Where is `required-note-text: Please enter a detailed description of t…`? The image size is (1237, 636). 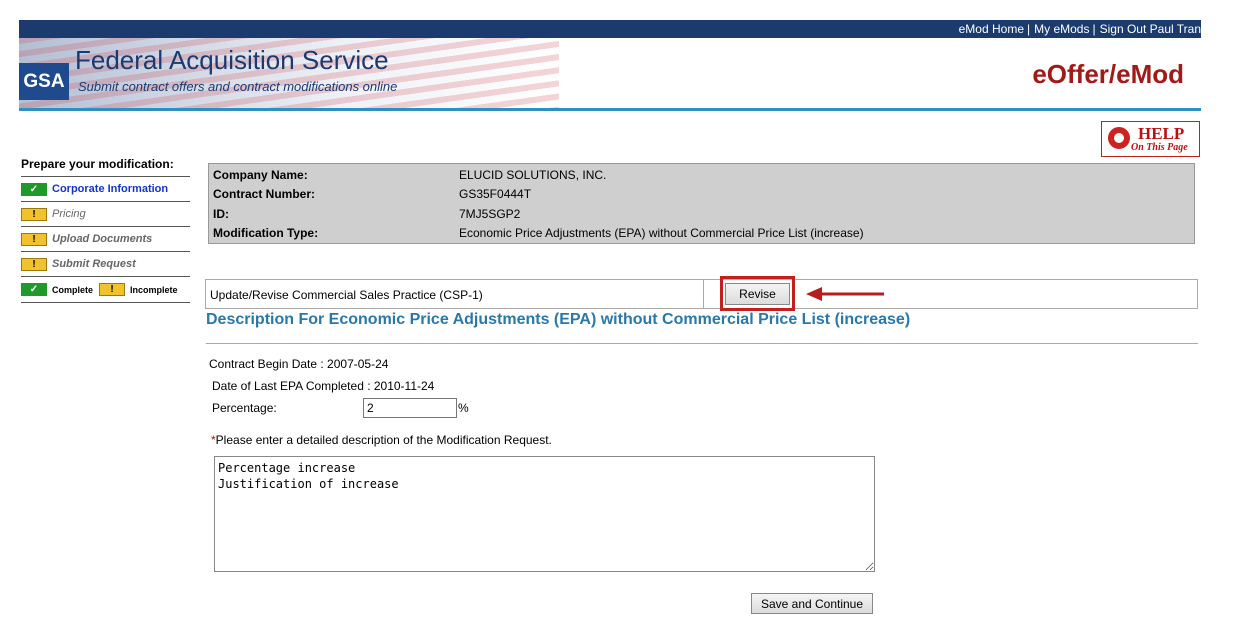
required-note-text: Please enter a detailed description of t… is located at coordinates (383, 440).